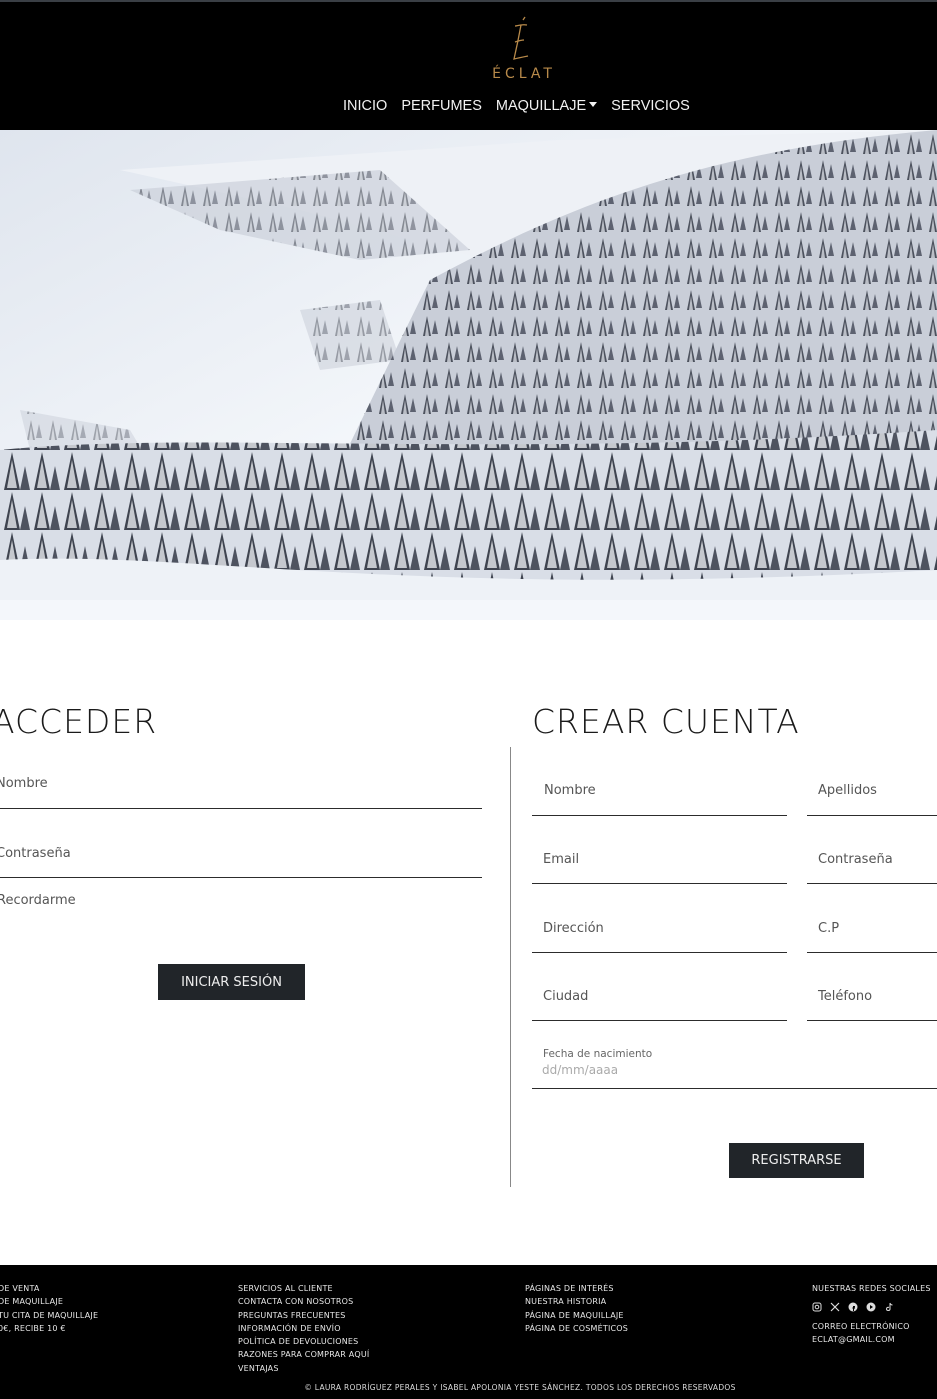 This screenshot has width=937, height=1399. I want to click on footer-pages-title: PÁGINAS DE INTERÉS, so click(569, 1288).